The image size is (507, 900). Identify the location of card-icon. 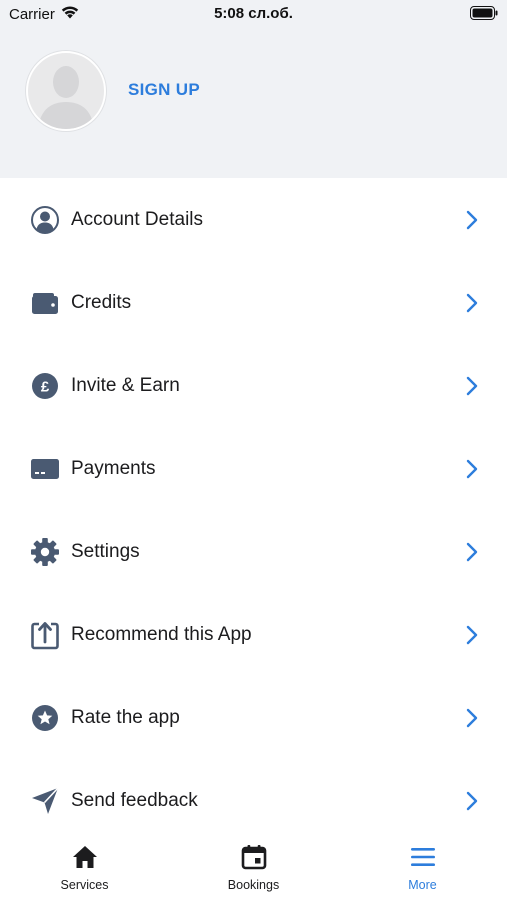
(45, 469).